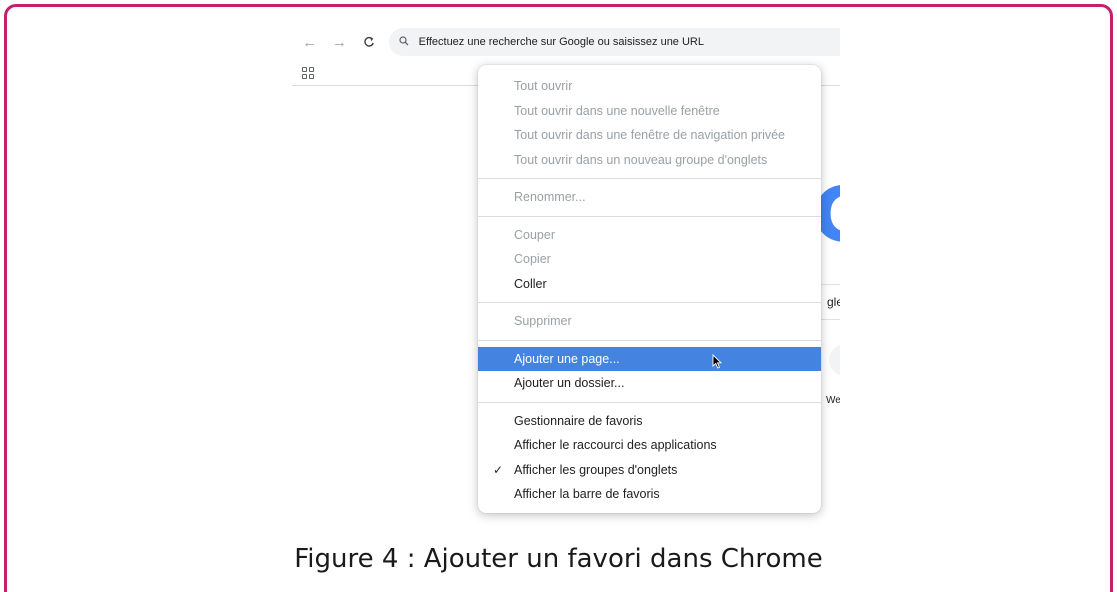  What do you see at coordinates (532, 259) in the screenshot?
I see `menu-item-label: Copier` at bounding box center [532, 259].